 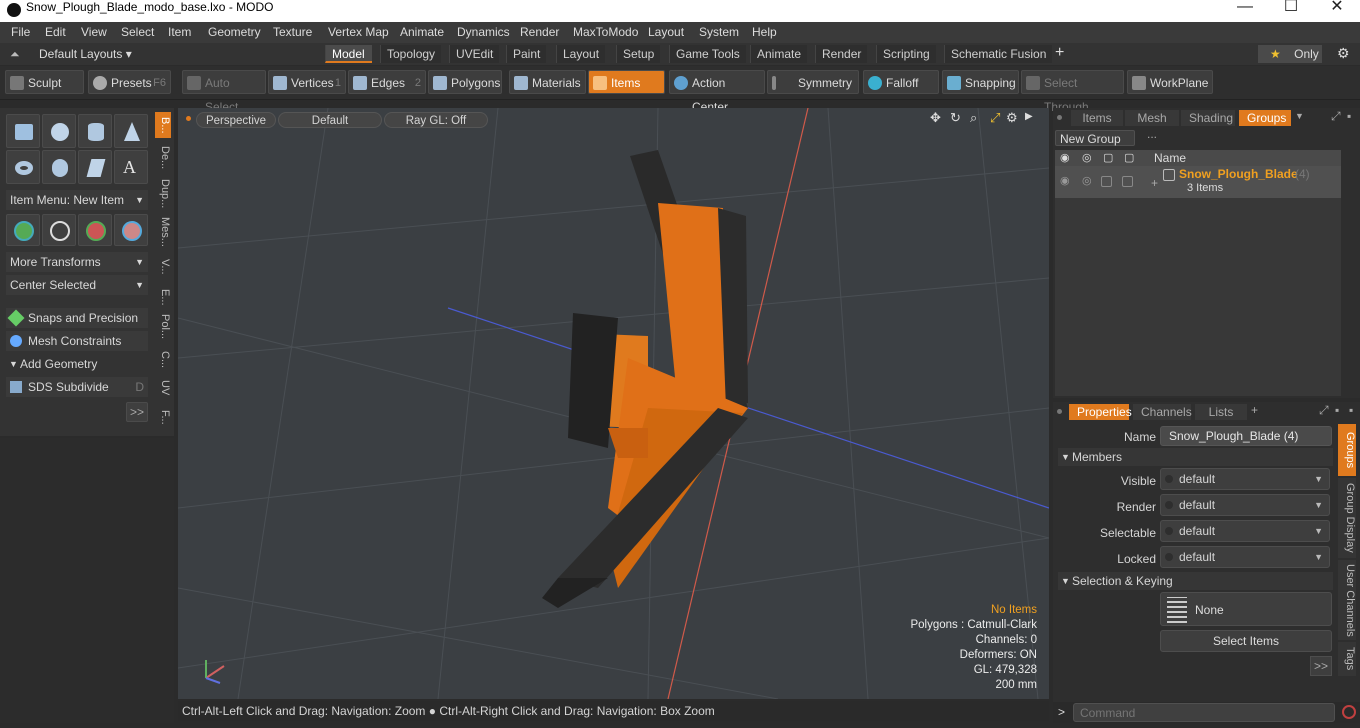 I want to click on none-button: None, so click(x=1246, y=609).